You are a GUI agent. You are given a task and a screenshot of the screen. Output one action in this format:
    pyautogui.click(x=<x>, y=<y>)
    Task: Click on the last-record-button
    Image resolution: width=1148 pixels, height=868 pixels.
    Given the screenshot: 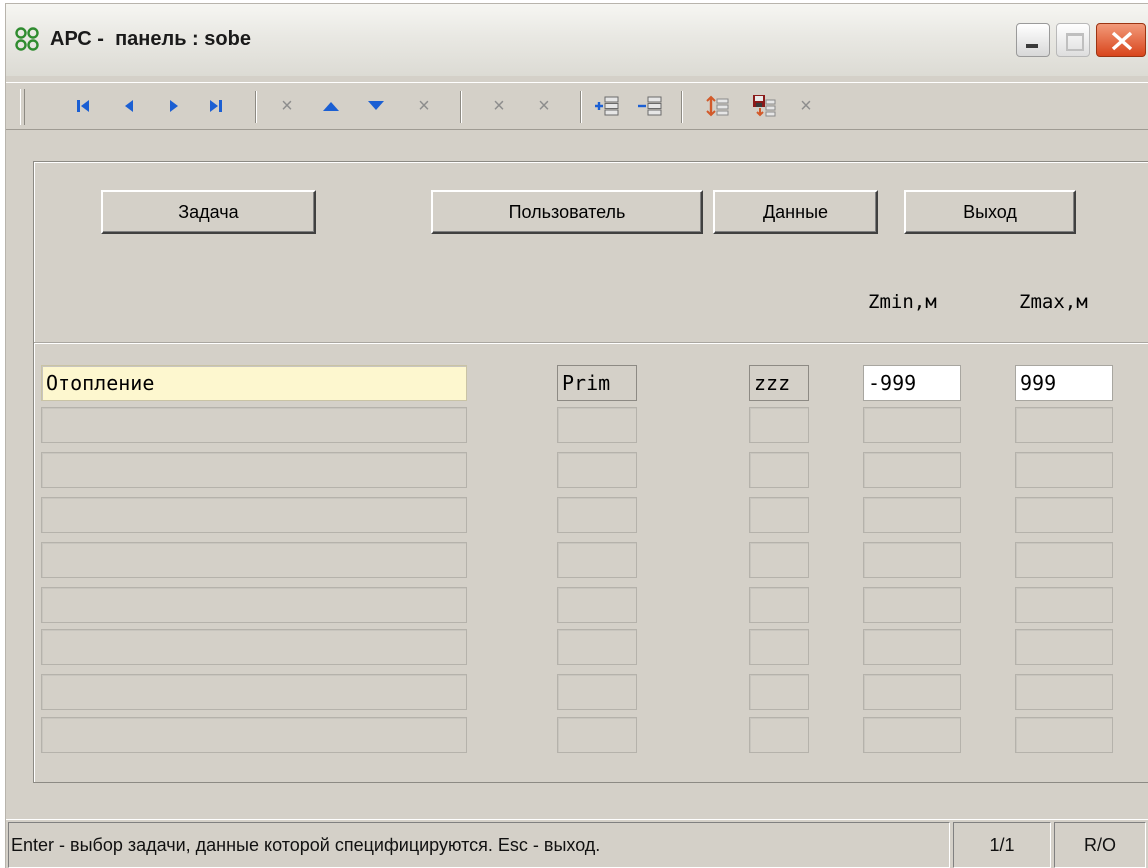 What is the action you would take?
    pyautogui.click(x=216, y=106)
    